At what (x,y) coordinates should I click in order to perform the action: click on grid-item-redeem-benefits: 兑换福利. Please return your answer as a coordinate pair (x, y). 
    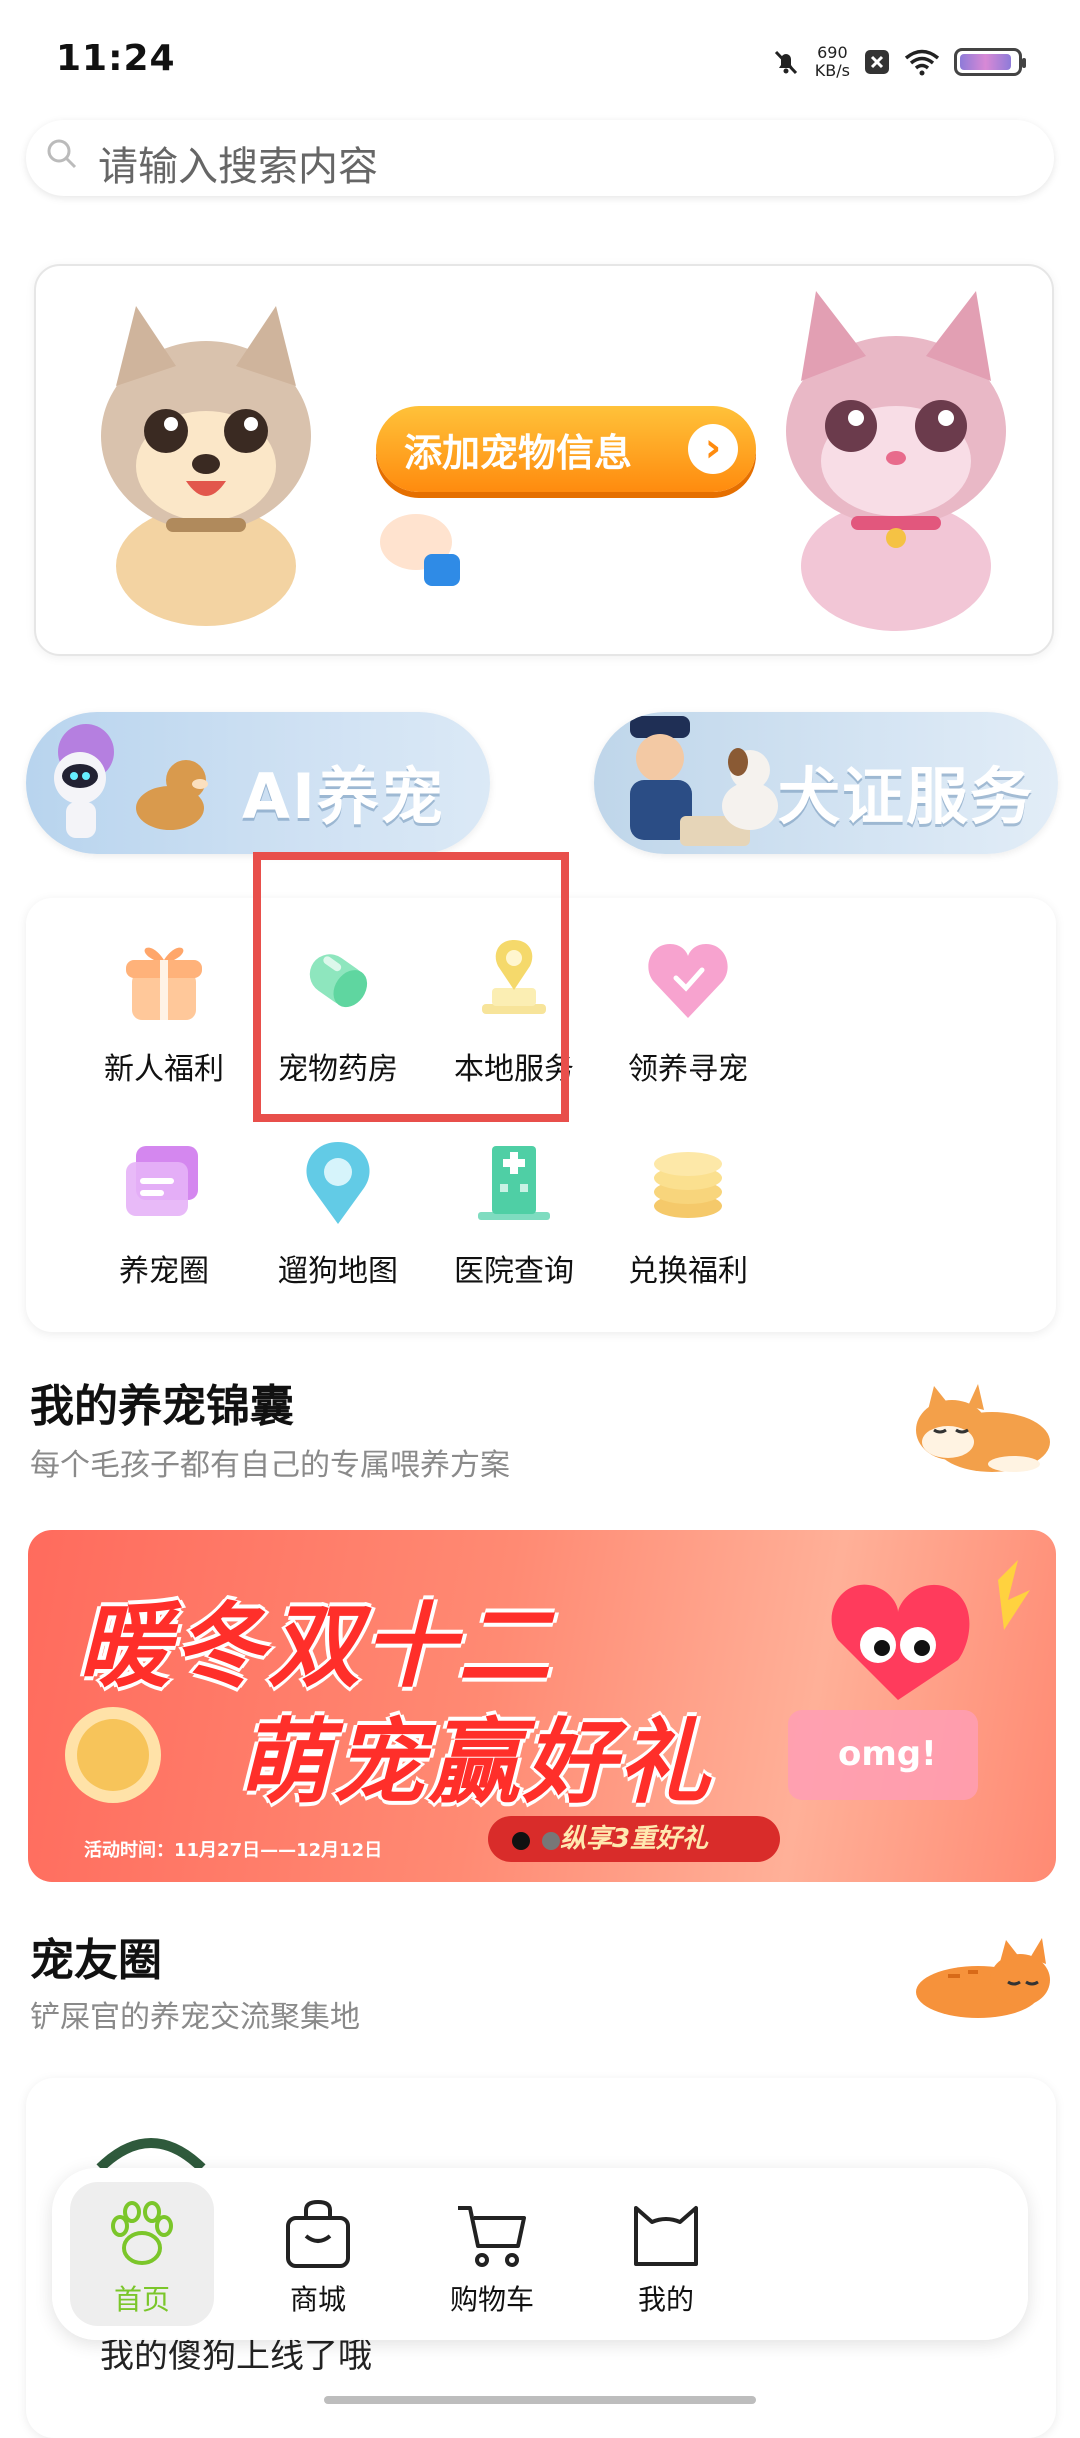
    Looking at the image, I should click on (688, 1211).